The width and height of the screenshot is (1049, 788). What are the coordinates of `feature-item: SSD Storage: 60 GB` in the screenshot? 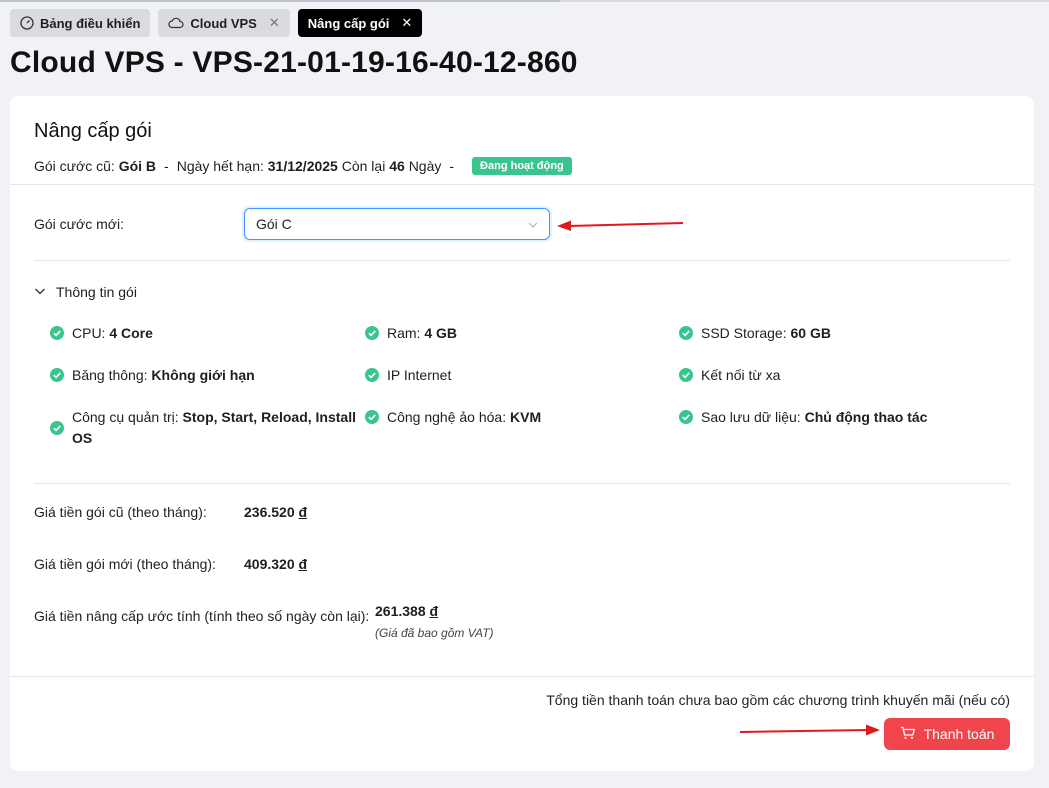 It's located at (835, 333).